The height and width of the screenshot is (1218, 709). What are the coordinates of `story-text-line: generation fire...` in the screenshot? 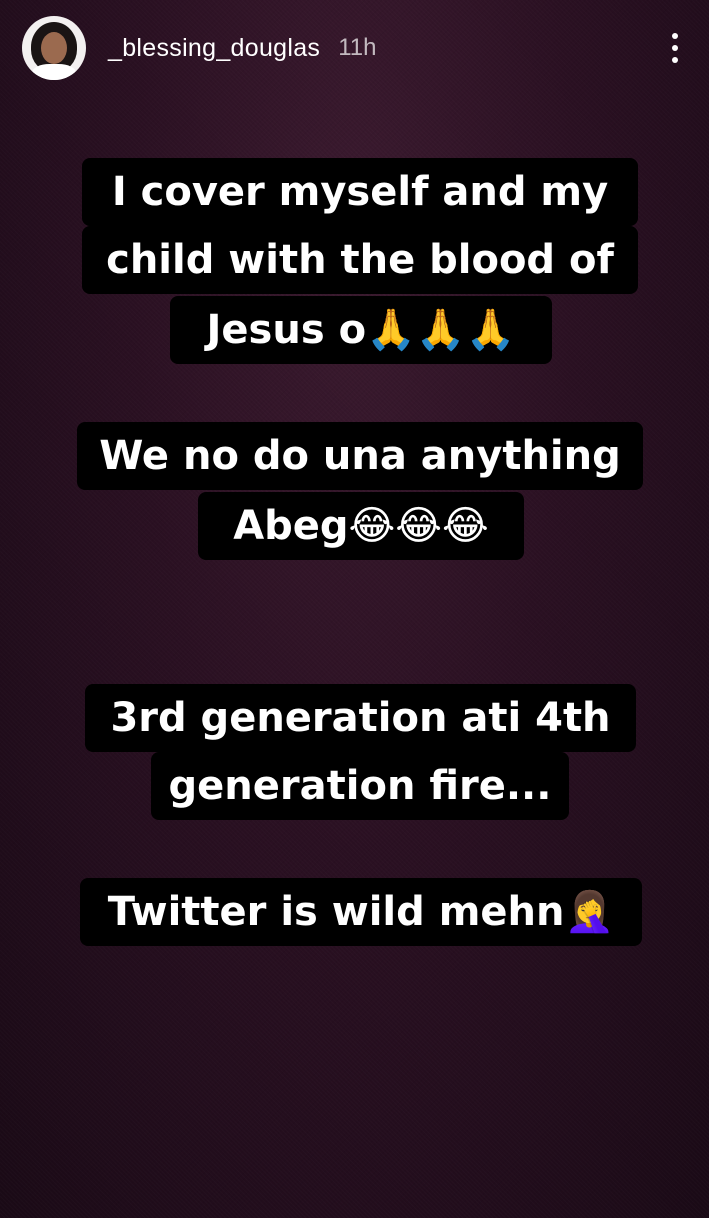 It's located at (360, 786).